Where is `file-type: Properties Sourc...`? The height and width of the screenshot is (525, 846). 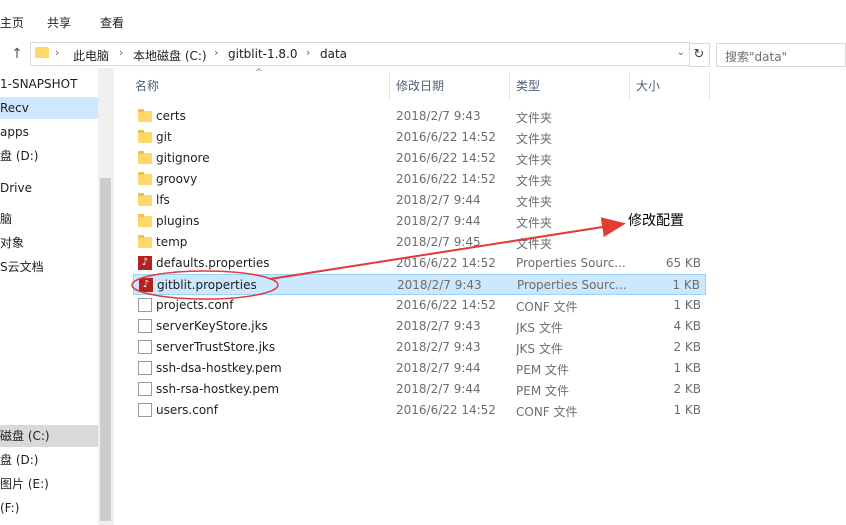 file-type: Properties Sourc... is located at coordinates (572, 285).